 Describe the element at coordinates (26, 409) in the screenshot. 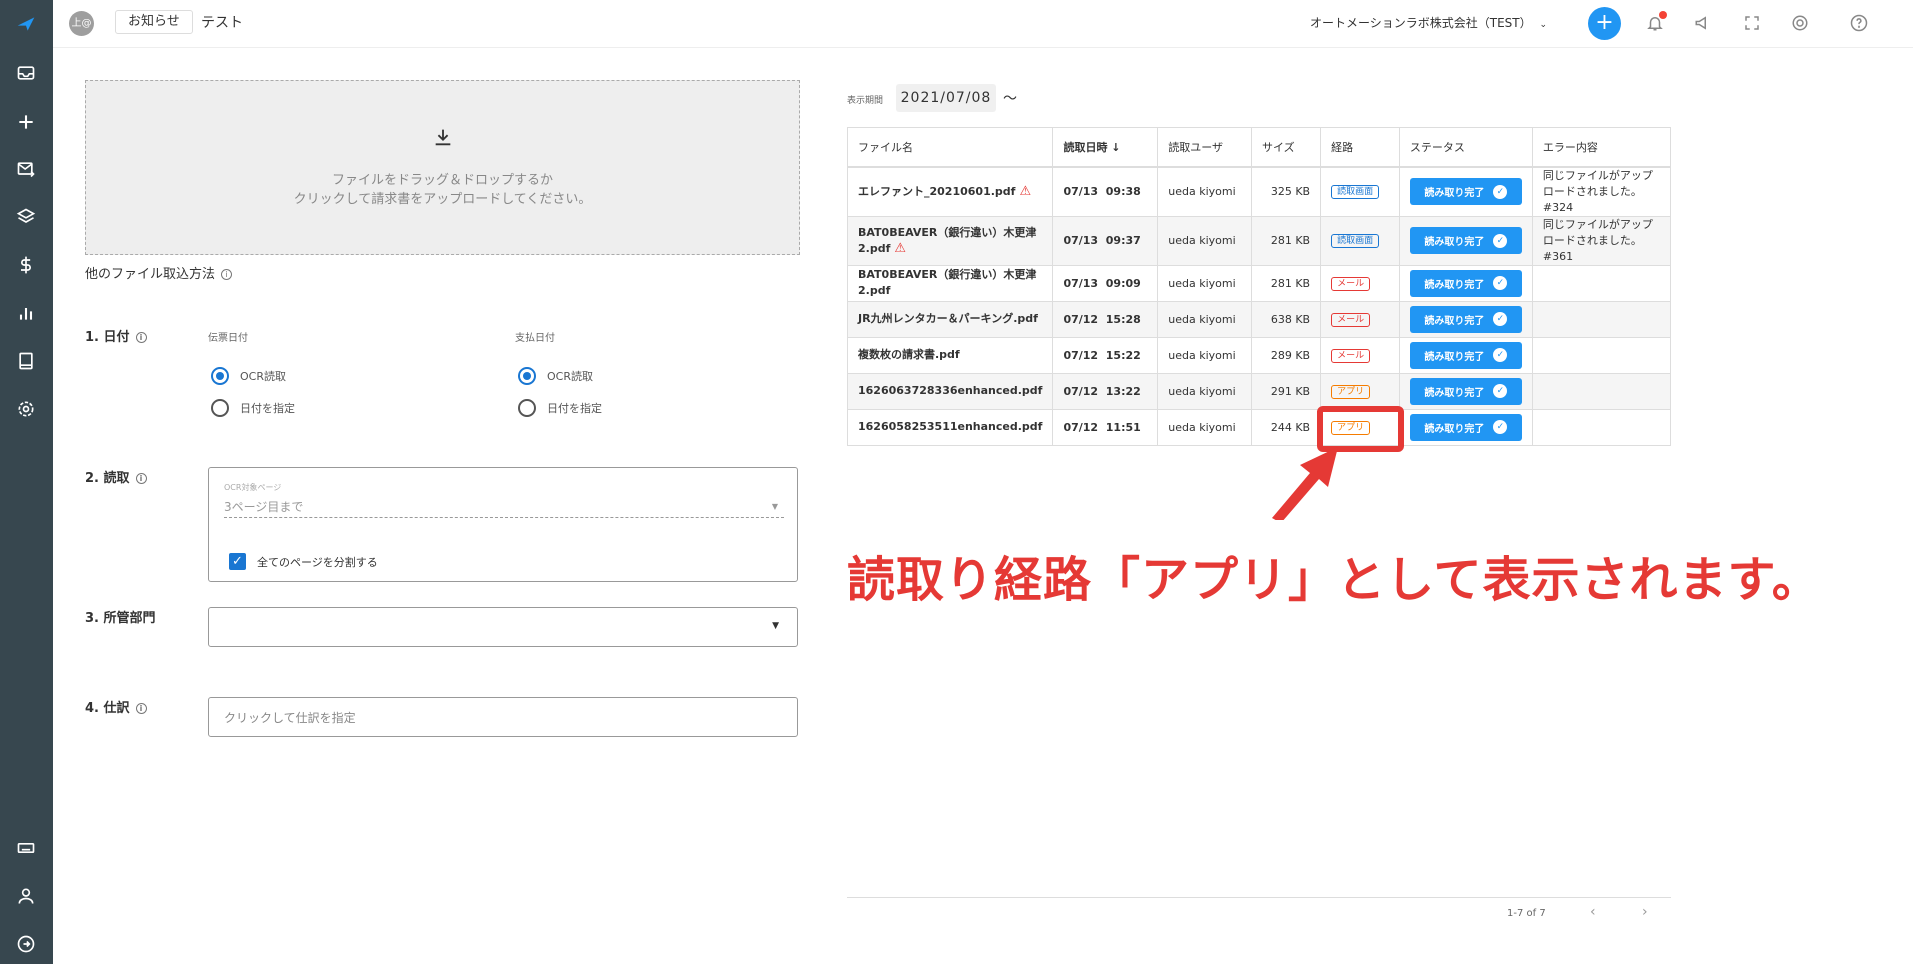

I see `gear-icon` at that location.